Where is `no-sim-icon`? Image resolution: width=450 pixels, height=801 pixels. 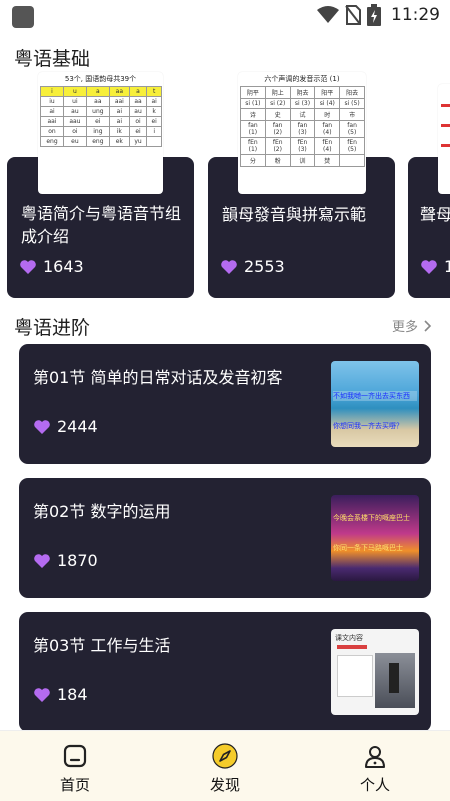 no-sim-icon is located at coordinates (353, 15).